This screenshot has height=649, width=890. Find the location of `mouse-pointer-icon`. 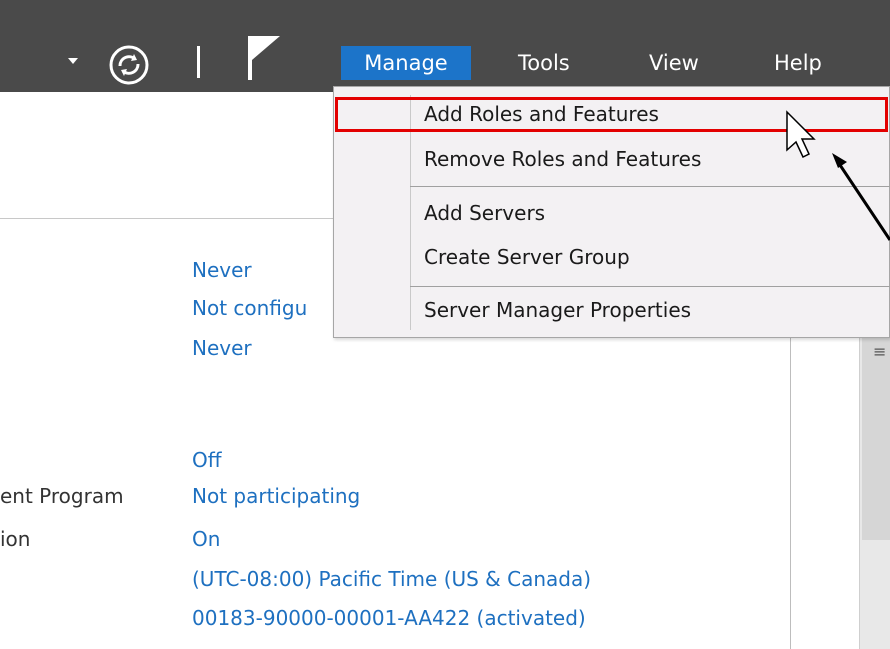

mouse-pointer-icon is located at coordinates (801, 134).